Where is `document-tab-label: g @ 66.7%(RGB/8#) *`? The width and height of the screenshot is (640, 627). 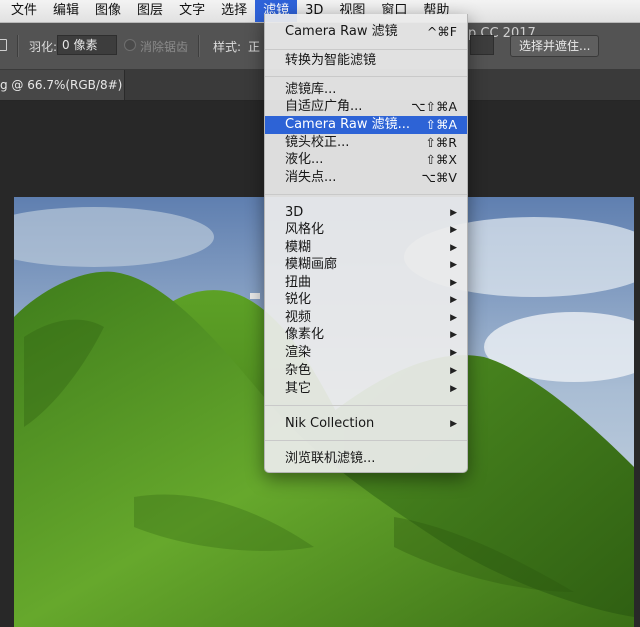
document-tab-label: g @ 66.7%(RGB/8#) * is located at coordinates (62, 85).